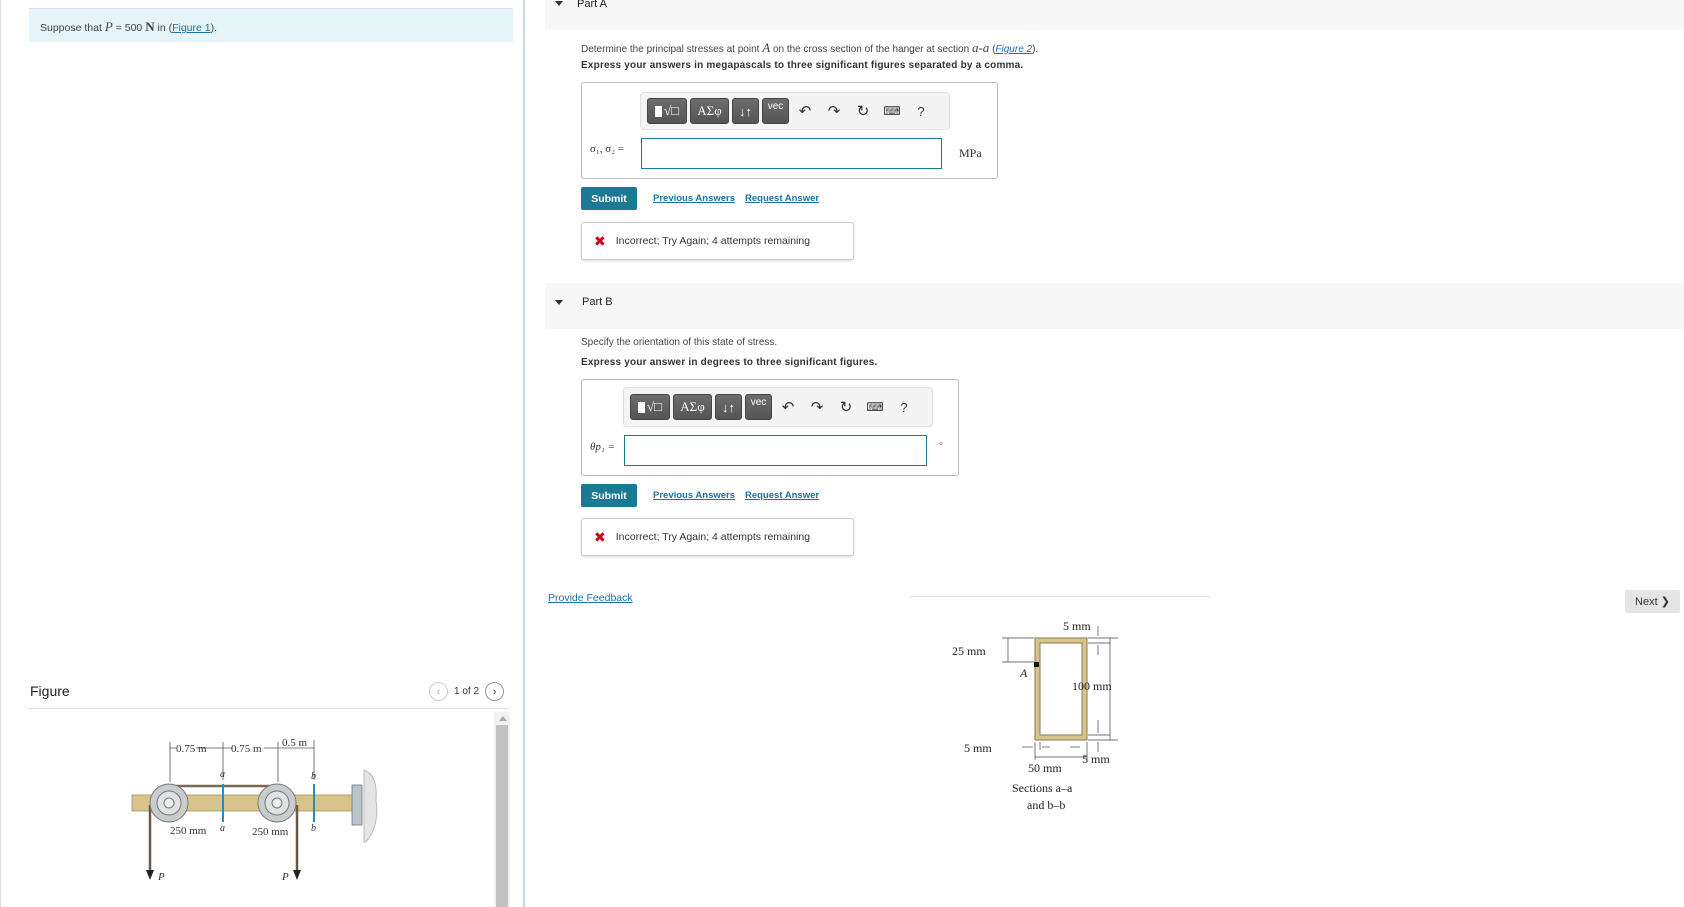  What do you see at coordinates (1060, 596) in the screenshot?
I see `figure-2-divider` at bounding box center [1060, 596].